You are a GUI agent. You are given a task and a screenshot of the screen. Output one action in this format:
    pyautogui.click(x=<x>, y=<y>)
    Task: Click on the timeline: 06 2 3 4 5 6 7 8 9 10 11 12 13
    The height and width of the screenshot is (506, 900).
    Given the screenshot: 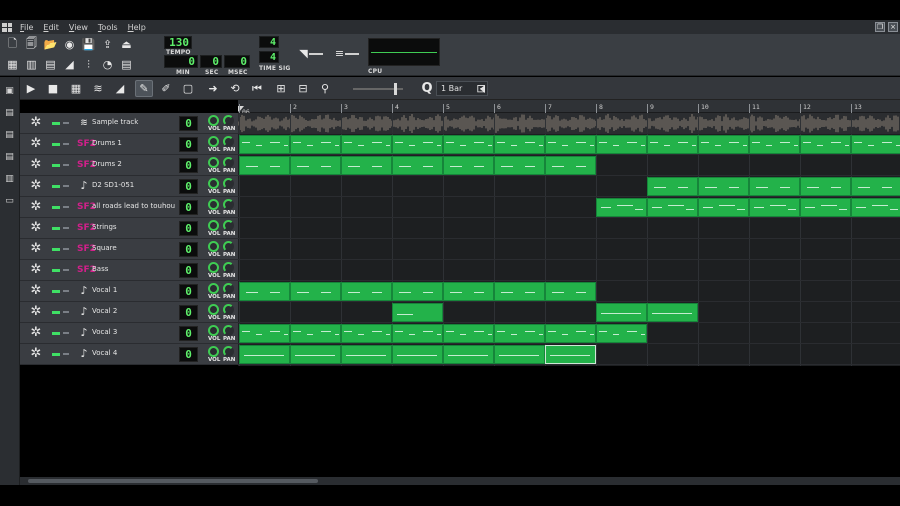 What is the action you would take?
    pyautogui.click(x=569, y=108)
    